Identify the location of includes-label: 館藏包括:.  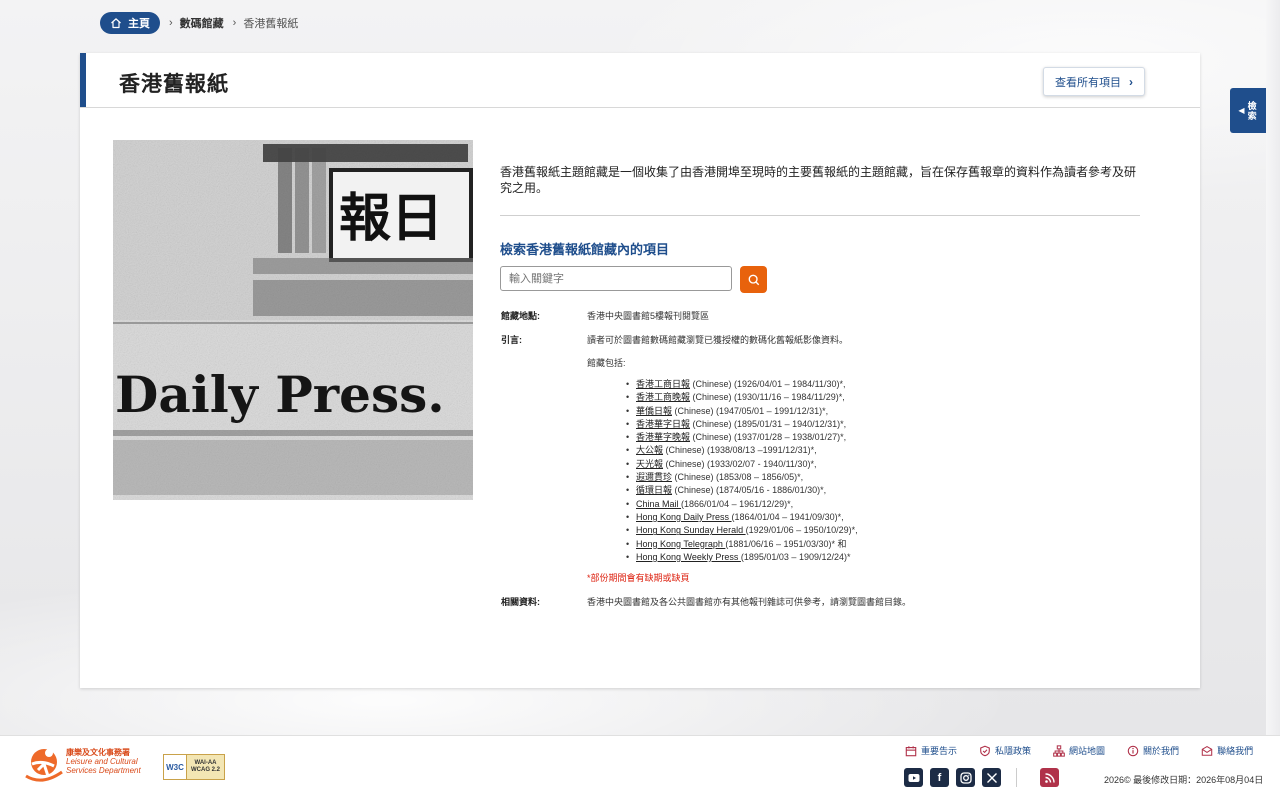
(606, 363).